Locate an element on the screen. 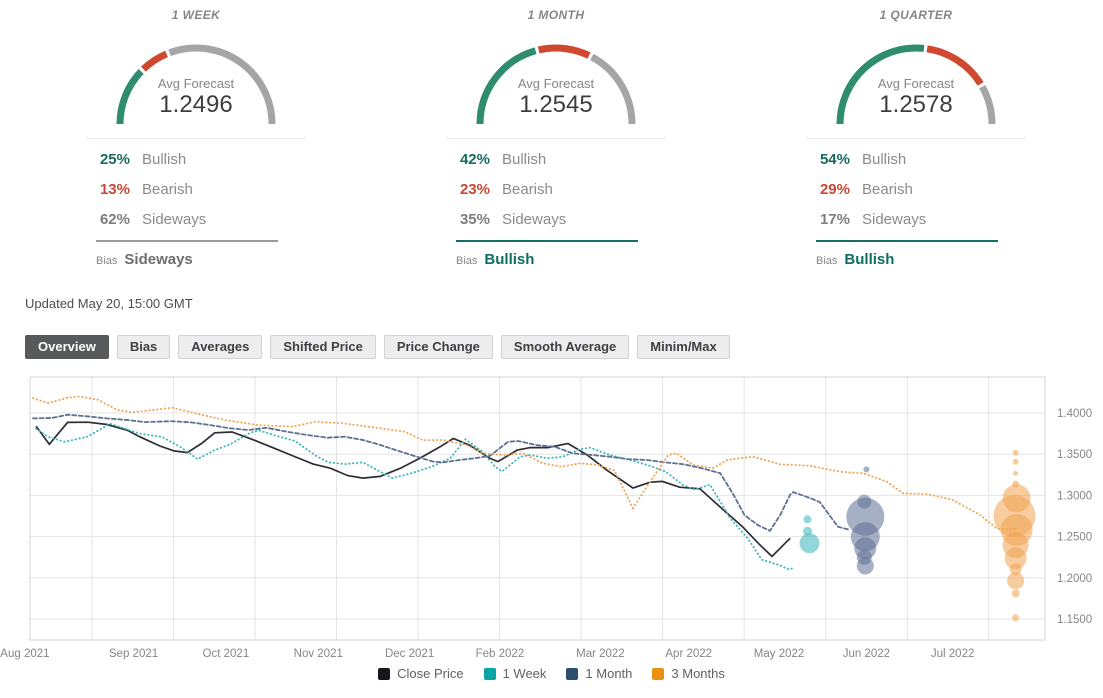 Image resolution: width=1103 pixels, height=698 pixels. x-axis-label: Oct 2021 is located at coordinates (226, 654).